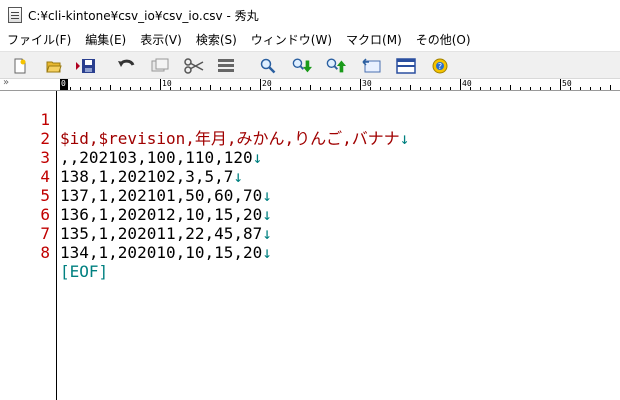 This screenshot has width=620, height=400. I want to click on paste-icon, so click(226, 66).